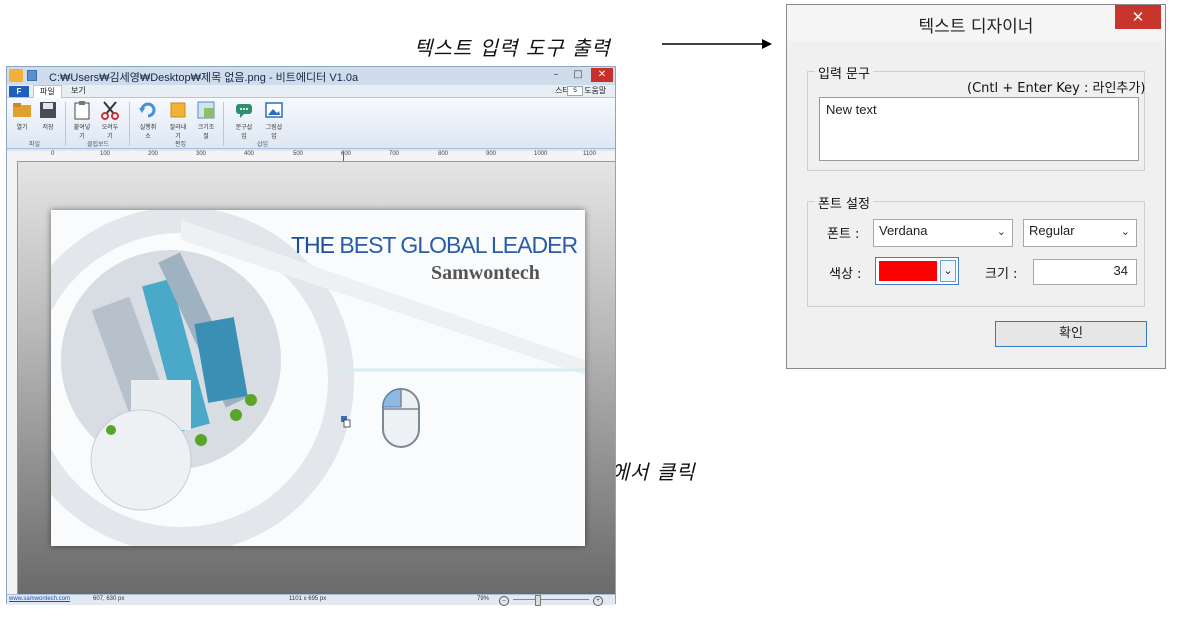  What do you see at coordinates (843, 234) in the screenshot?
I see `font-label: 폰트 :` at bounding box center [843, 234].